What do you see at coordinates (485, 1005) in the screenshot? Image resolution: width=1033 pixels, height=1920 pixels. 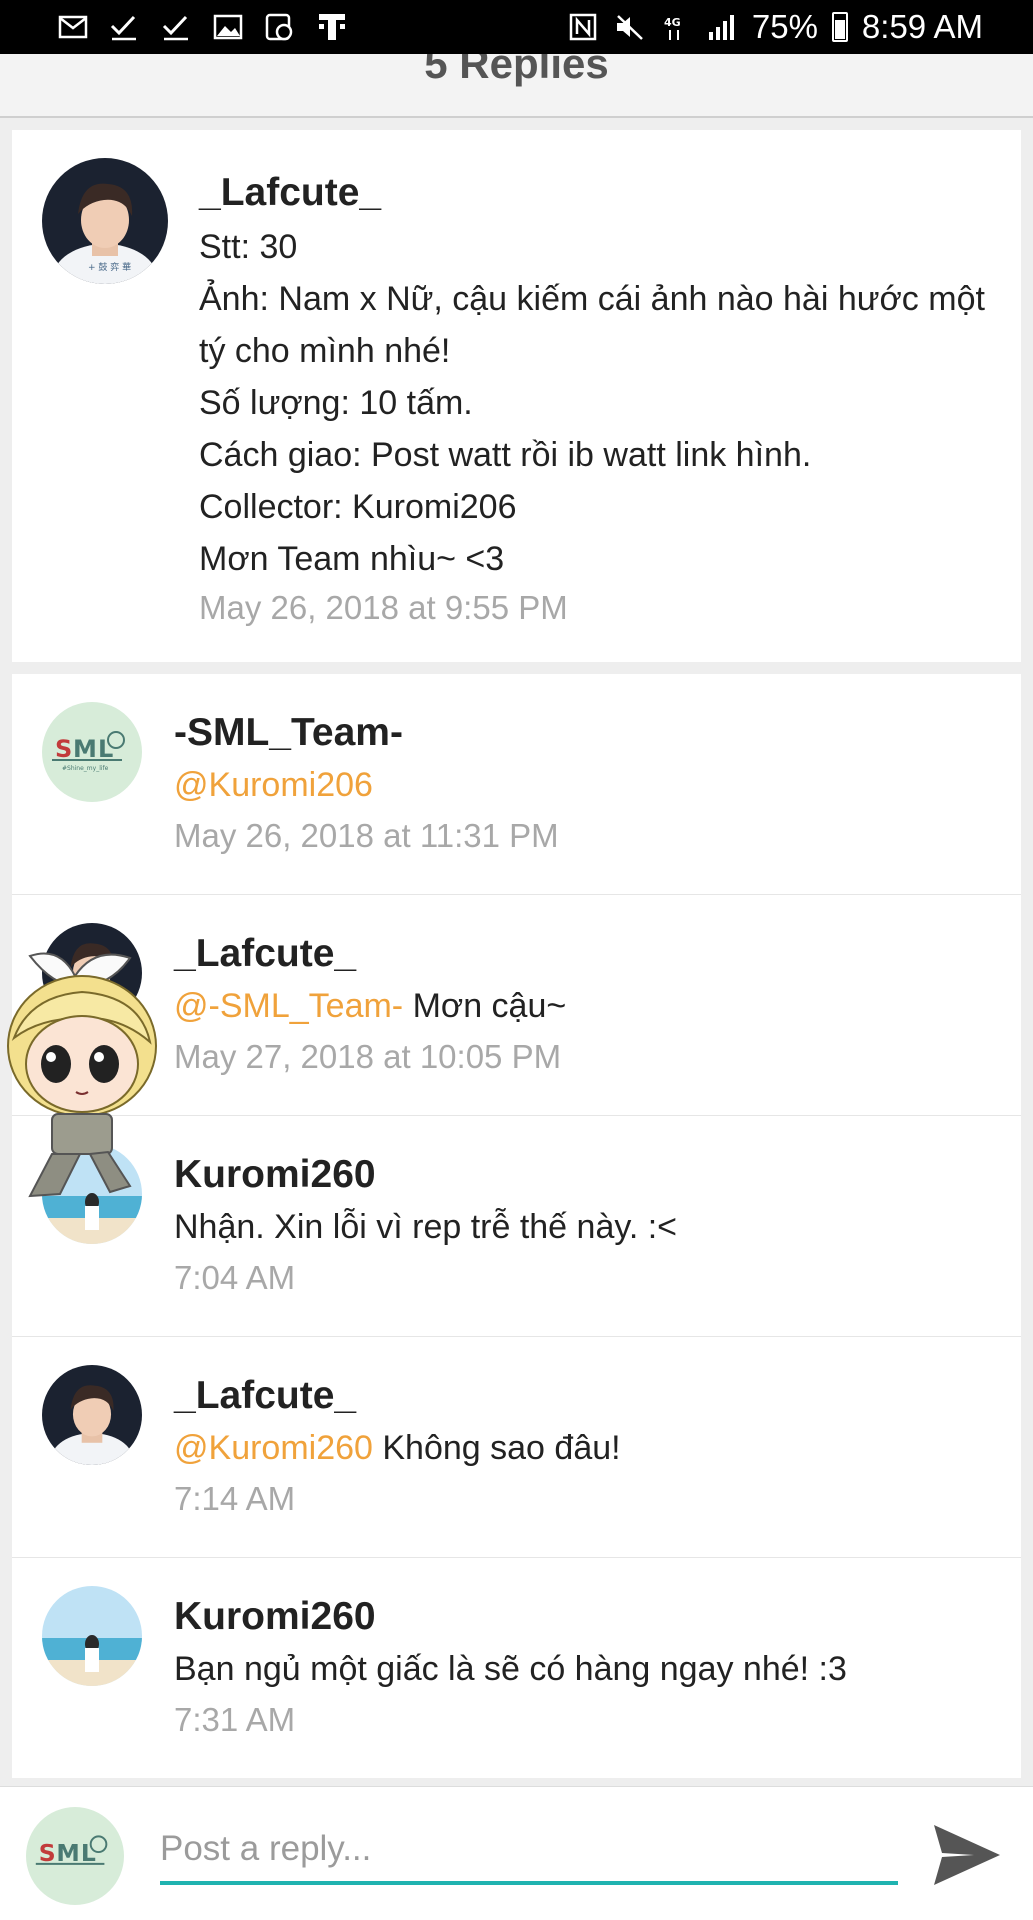 I see `reply-message: Mơn cậu~` at bounding box center [485, 1005].